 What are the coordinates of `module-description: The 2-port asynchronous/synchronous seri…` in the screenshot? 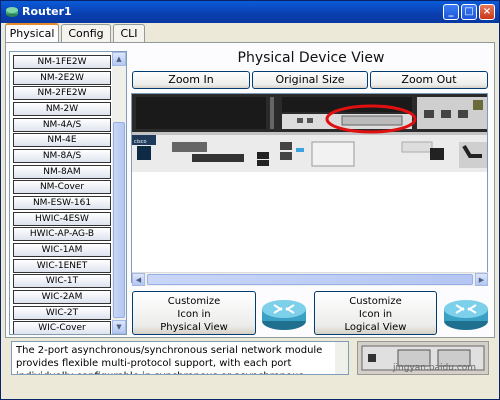 It's located at (180, 358).